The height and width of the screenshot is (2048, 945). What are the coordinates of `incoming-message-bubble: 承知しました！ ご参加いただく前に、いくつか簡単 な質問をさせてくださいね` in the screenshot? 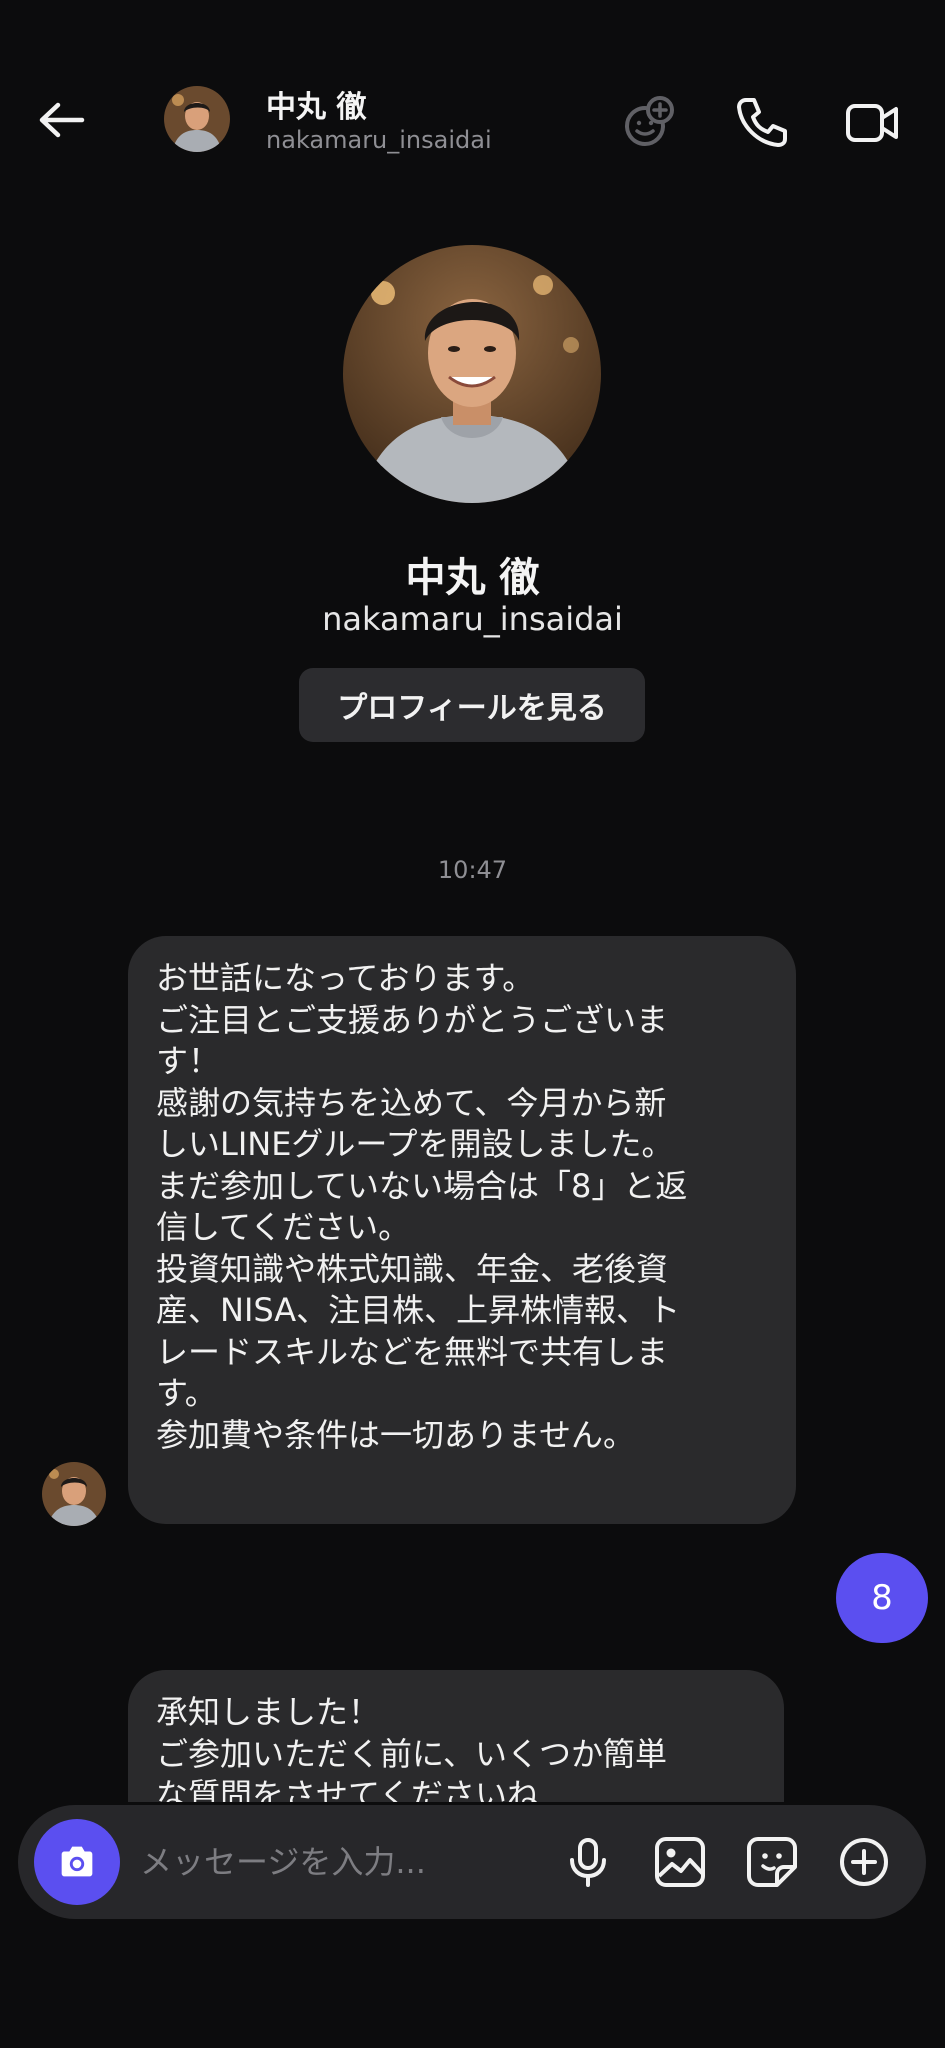 It's located at (456, 1736).